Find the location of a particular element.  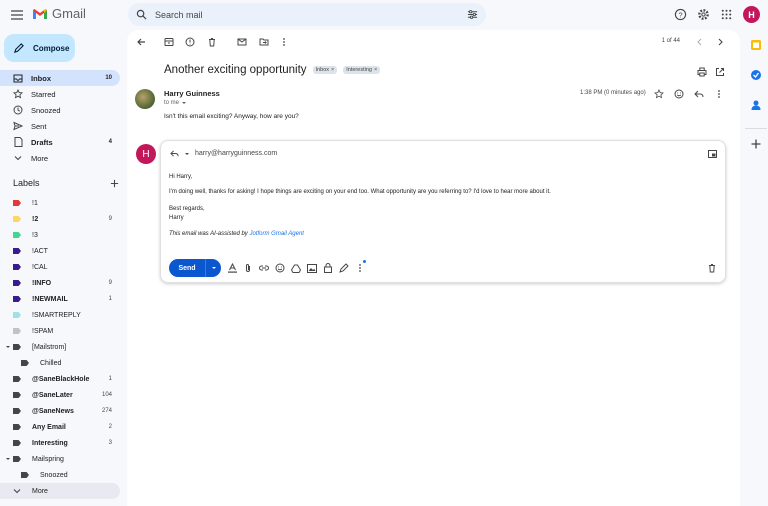

send-button: Send is located at coordinates (187, 268).